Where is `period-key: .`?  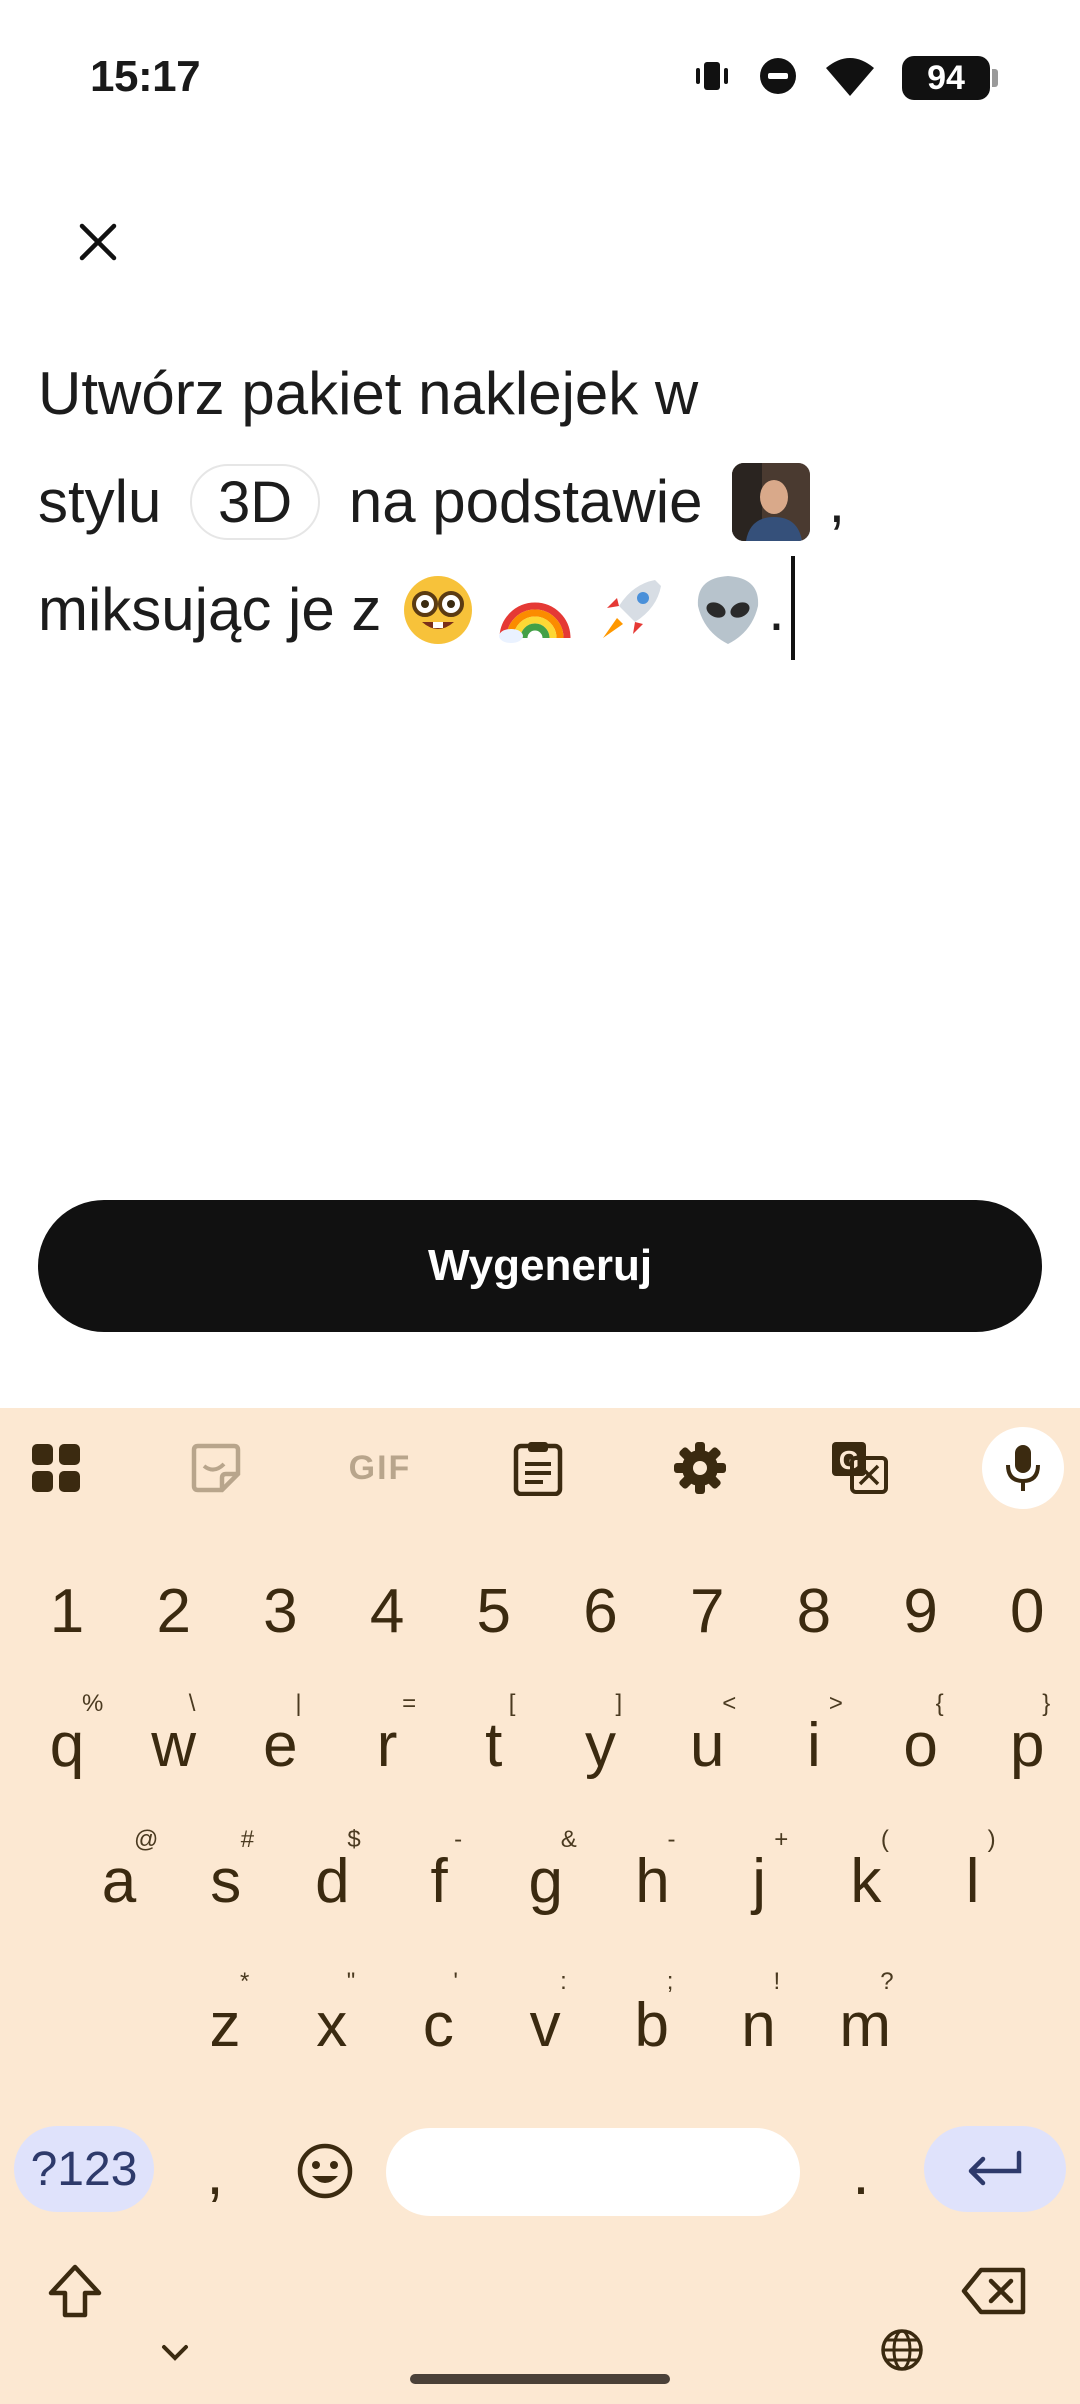 period-key: . is located at coordinates (861, 2173).